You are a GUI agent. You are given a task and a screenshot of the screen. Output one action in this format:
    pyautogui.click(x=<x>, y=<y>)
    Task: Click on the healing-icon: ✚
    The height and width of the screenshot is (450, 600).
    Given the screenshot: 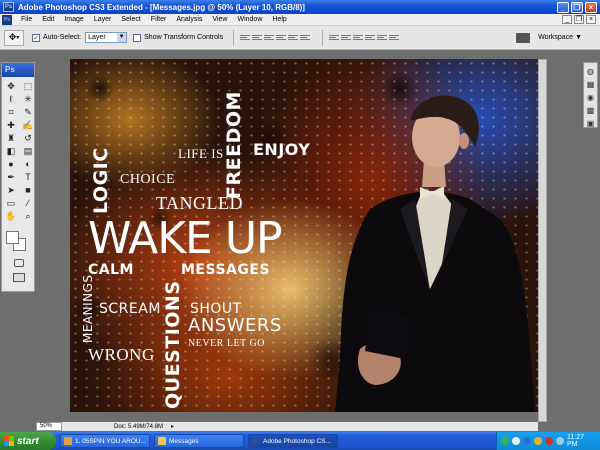 What is the action you would take?
    pyautogui.click(x=11, y=125)
    